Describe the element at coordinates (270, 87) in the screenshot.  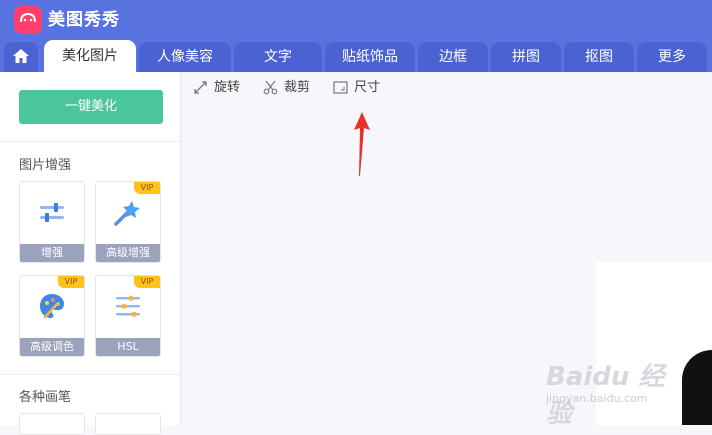
I see `scissors-icon` at that location.